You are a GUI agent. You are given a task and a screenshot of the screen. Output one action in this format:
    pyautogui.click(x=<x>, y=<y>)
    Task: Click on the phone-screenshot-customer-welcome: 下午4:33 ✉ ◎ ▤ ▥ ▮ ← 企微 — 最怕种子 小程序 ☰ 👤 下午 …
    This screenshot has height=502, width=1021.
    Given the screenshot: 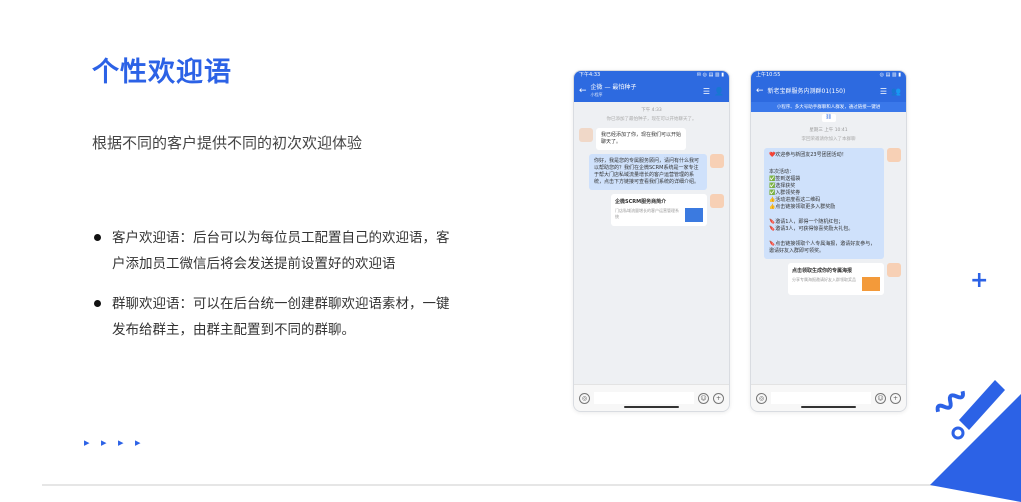 What is the action you would take?
    pyautogui.click(x=651, y=241)
    